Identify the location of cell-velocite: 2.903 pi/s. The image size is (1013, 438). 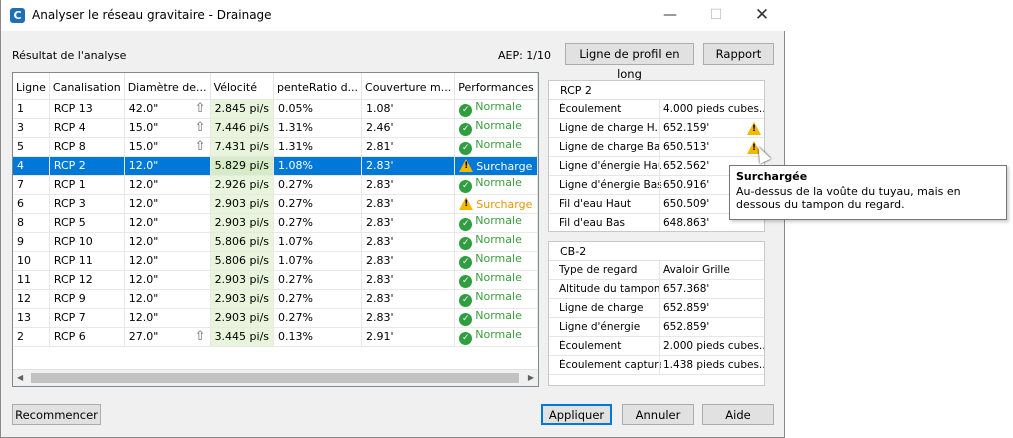
(242, 280).